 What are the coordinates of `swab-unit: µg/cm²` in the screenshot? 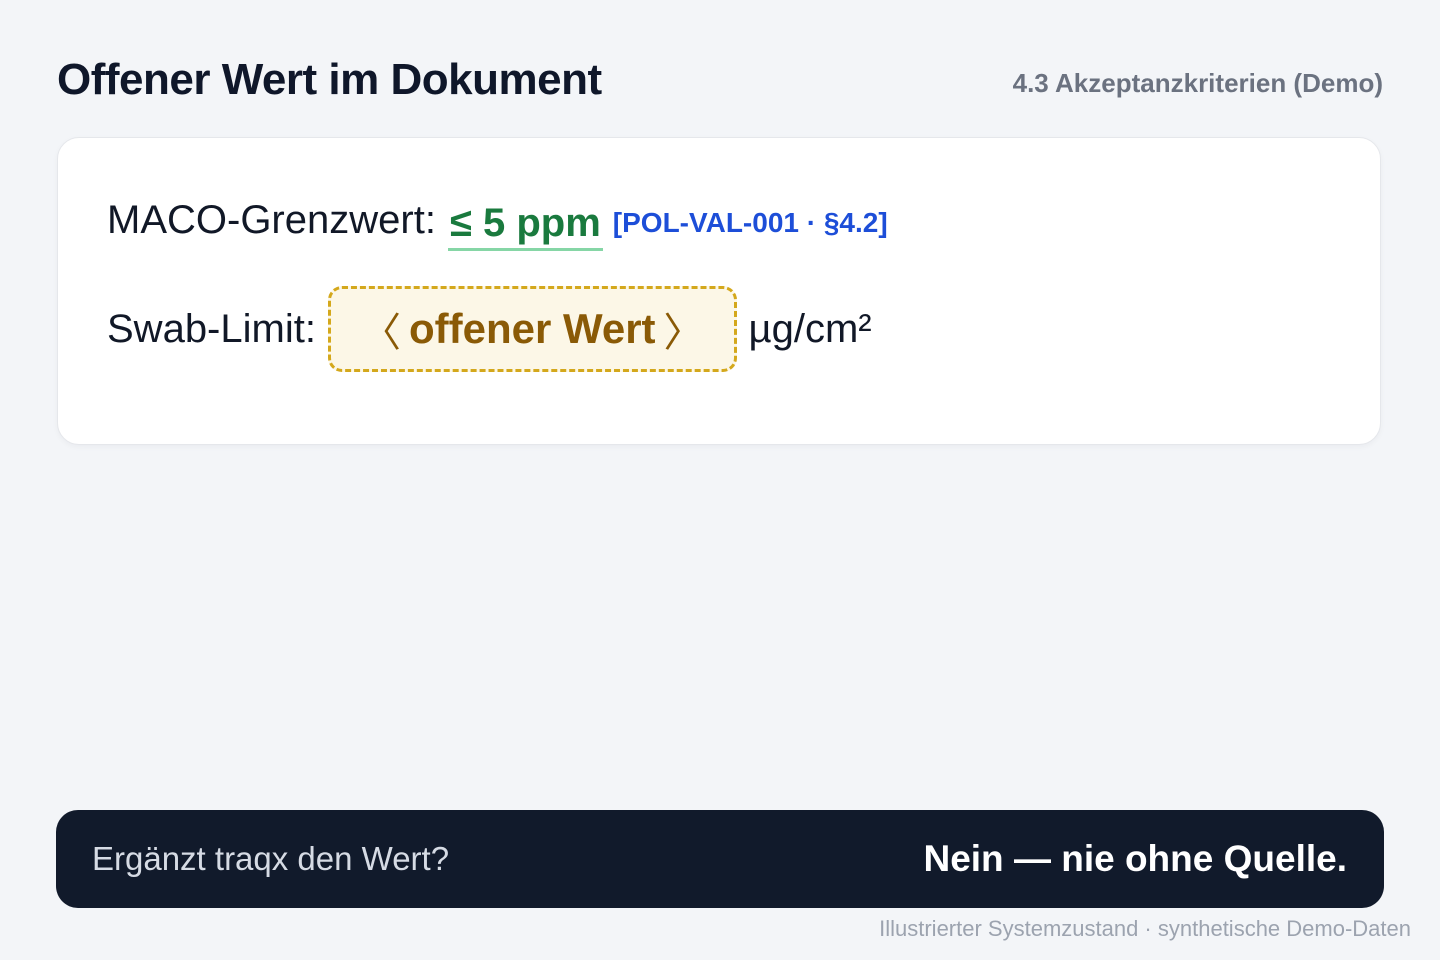 It's located at (810, 328).